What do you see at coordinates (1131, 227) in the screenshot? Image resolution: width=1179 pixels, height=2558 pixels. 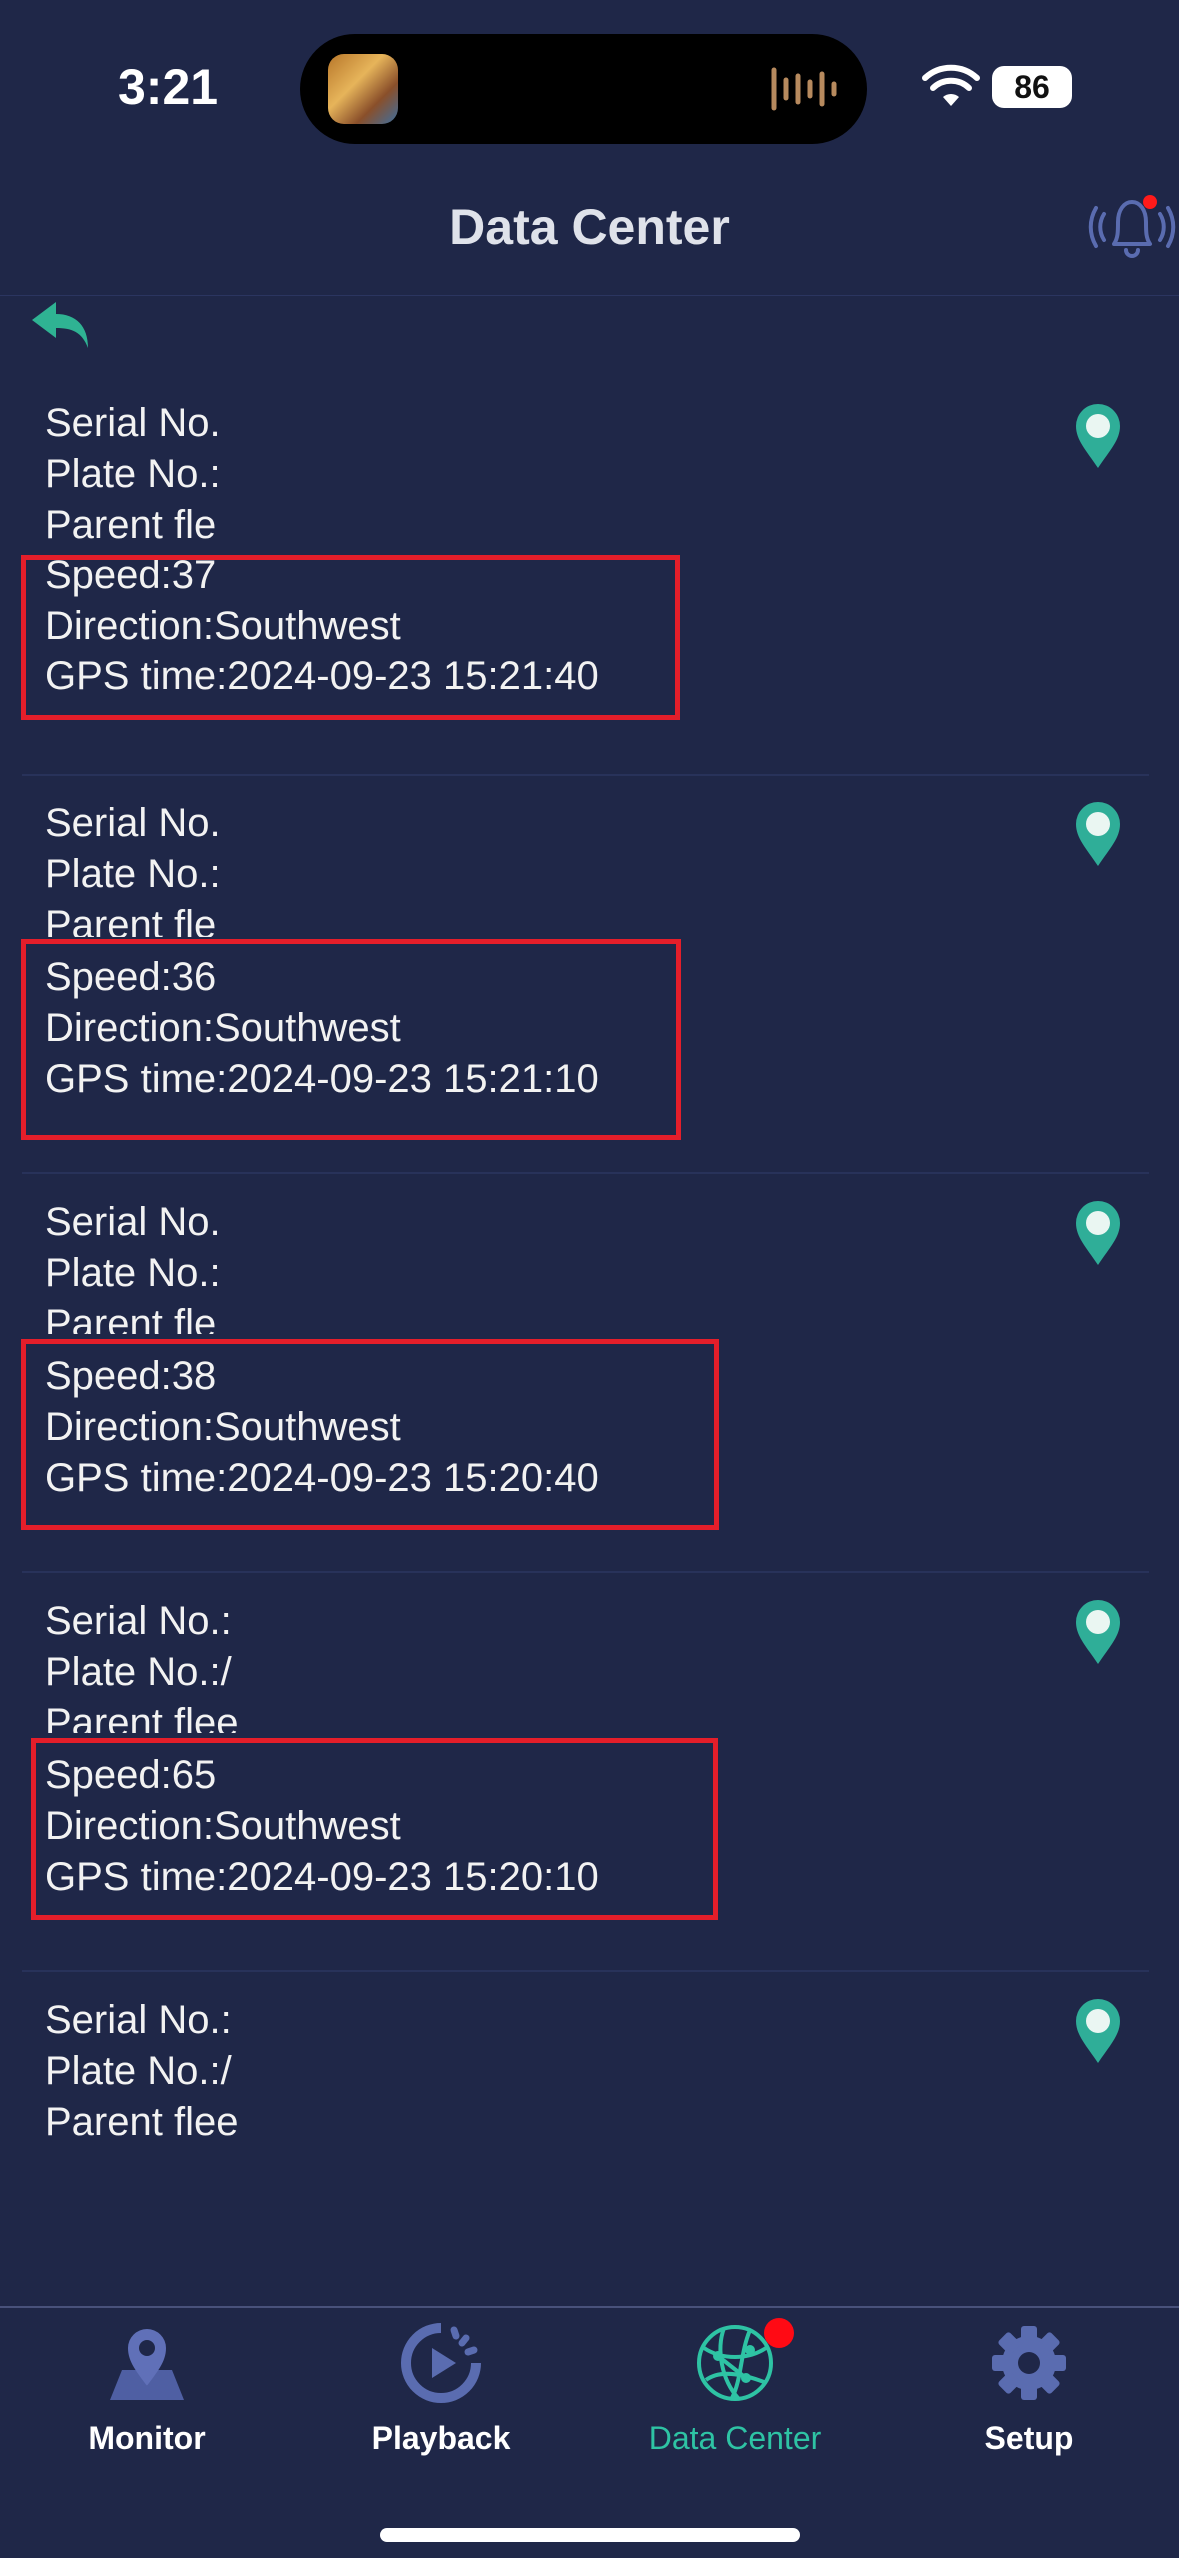 I see `alarm-bell-icon` at bounding box center [1131, 227].